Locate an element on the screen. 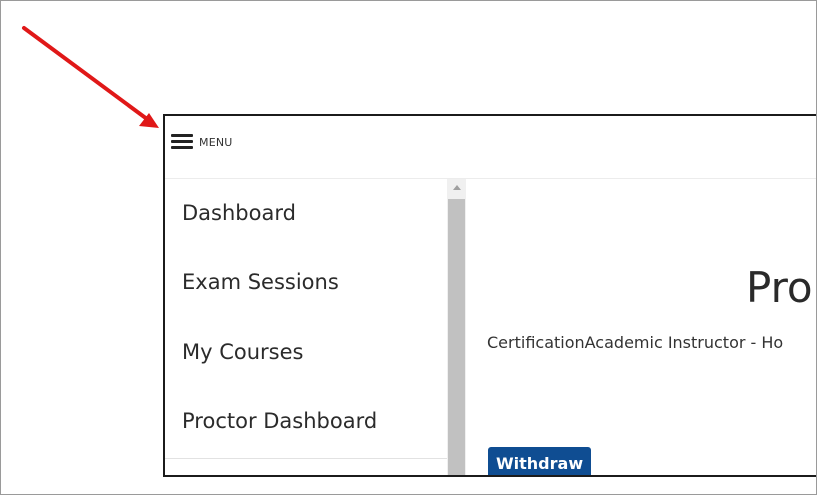 The width and height of the screenshot is (817, 495). menu-bar: MENU is located at coordinates (490, 147).